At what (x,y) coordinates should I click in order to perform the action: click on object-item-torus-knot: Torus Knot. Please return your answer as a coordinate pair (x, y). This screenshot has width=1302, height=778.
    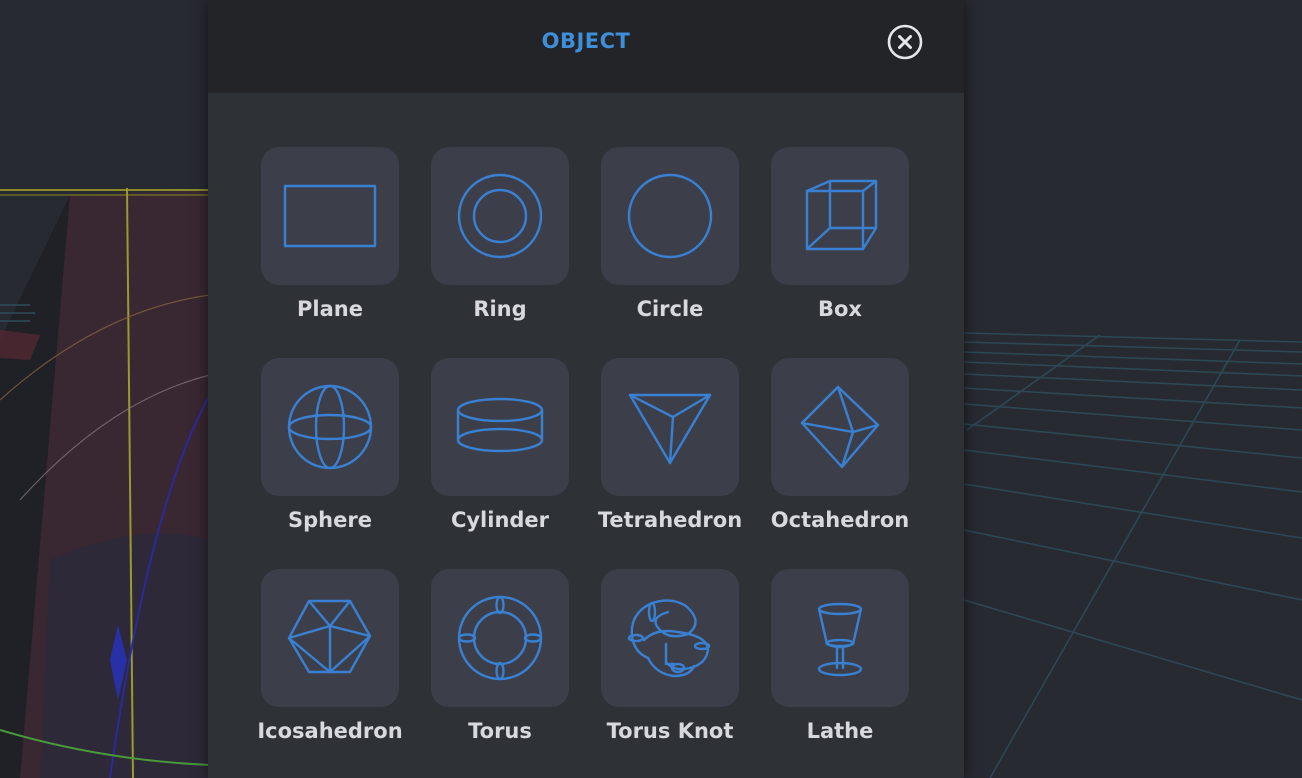
    Looking at the image, I should click on (670, 656).